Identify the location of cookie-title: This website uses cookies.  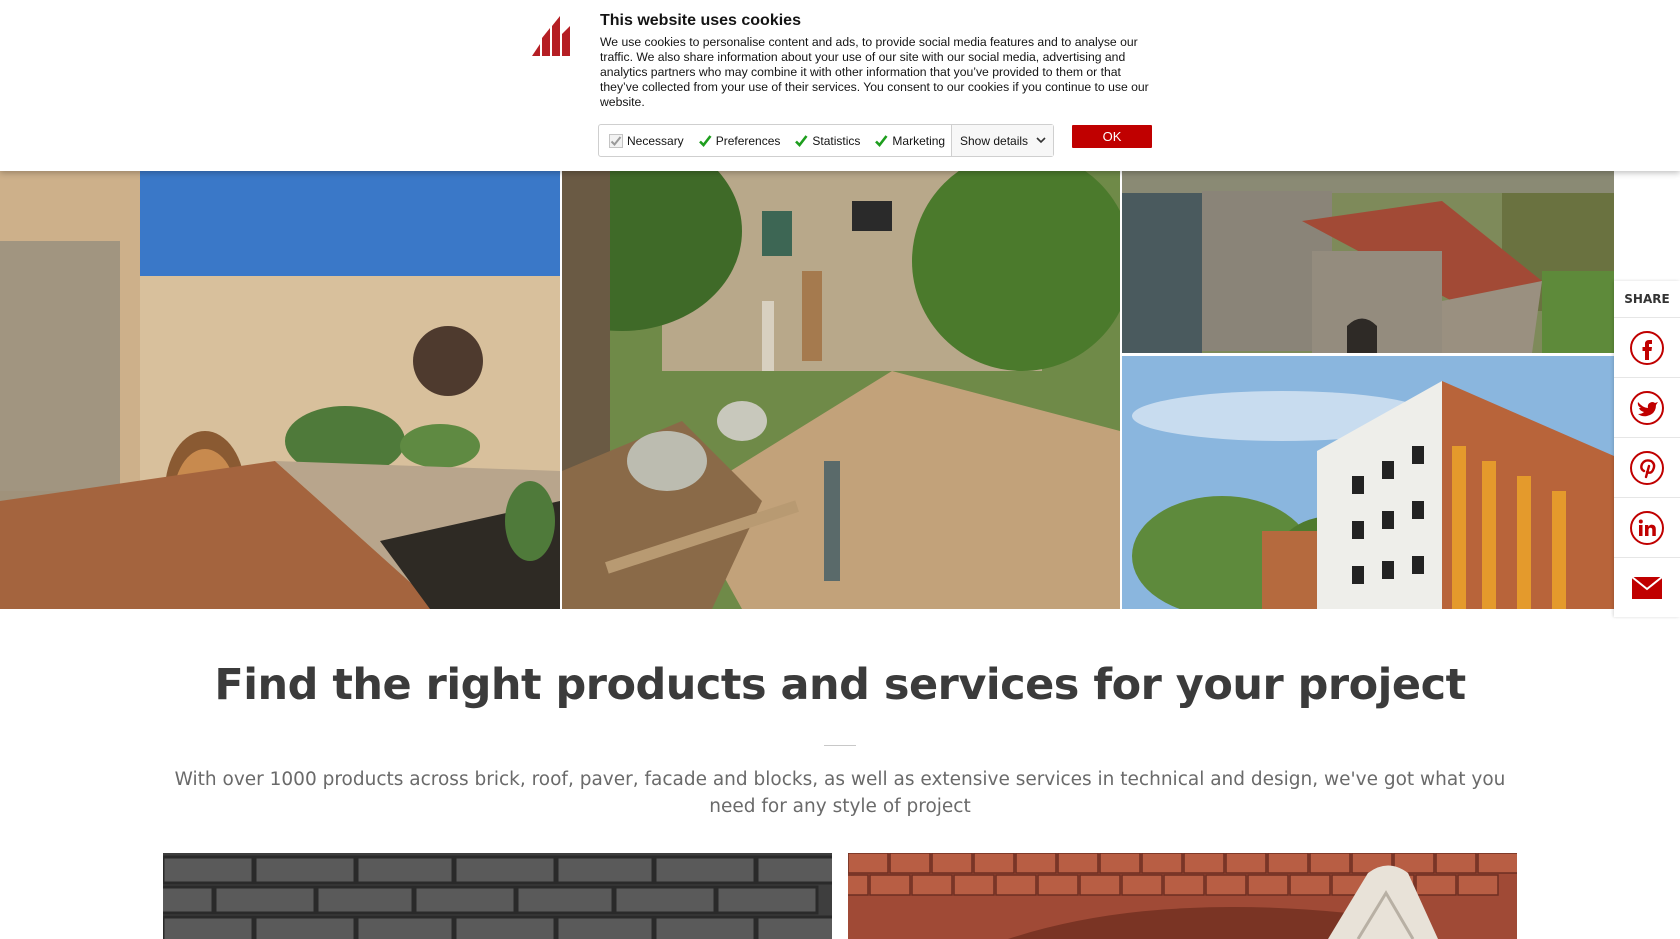
(700, 20).